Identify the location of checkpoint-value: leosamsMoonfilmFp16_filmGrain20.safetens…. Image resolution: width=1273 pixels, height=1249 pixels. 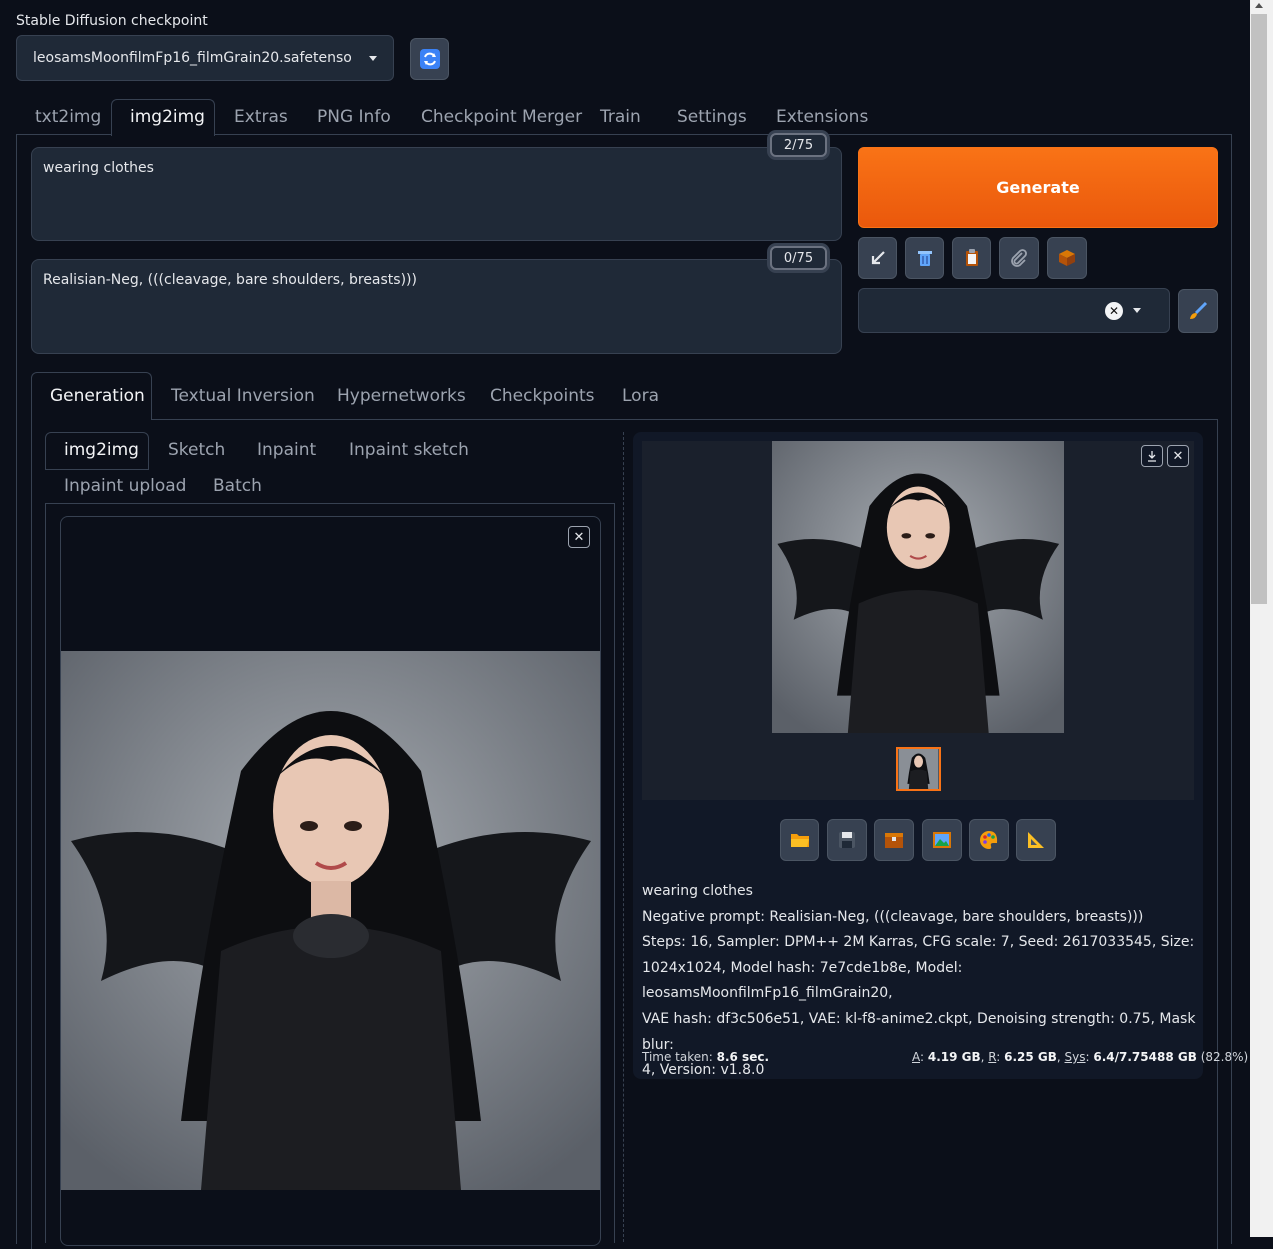
(192, 58).